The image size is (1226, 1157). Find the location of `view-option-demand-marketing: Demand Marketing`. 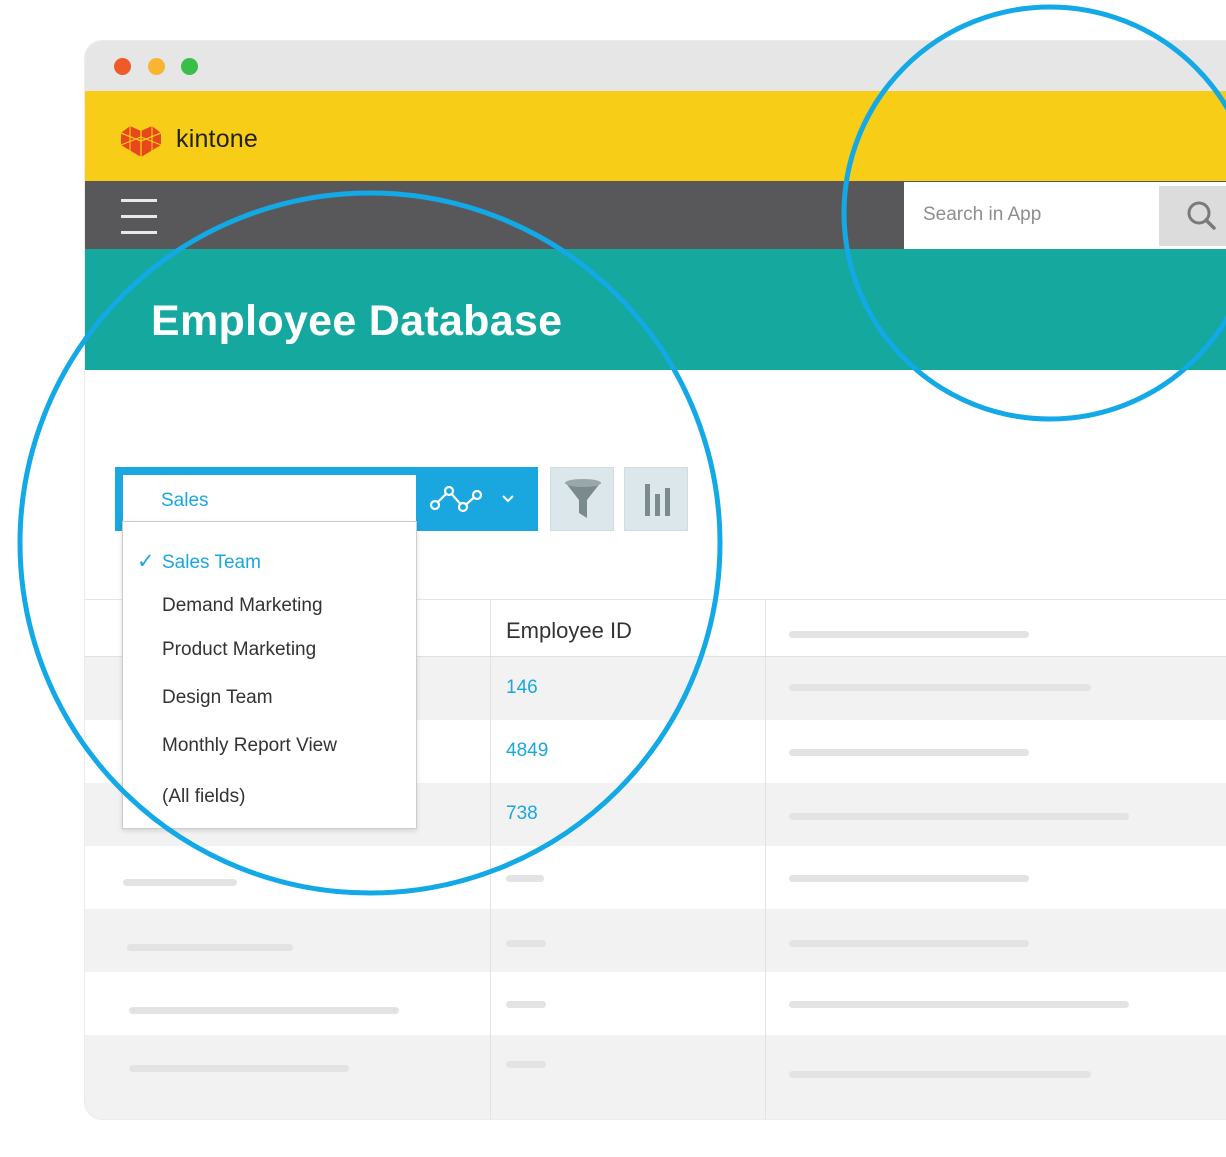

view-option-demand-marketing: Demand Marketing is located at coordinates (242, 606).